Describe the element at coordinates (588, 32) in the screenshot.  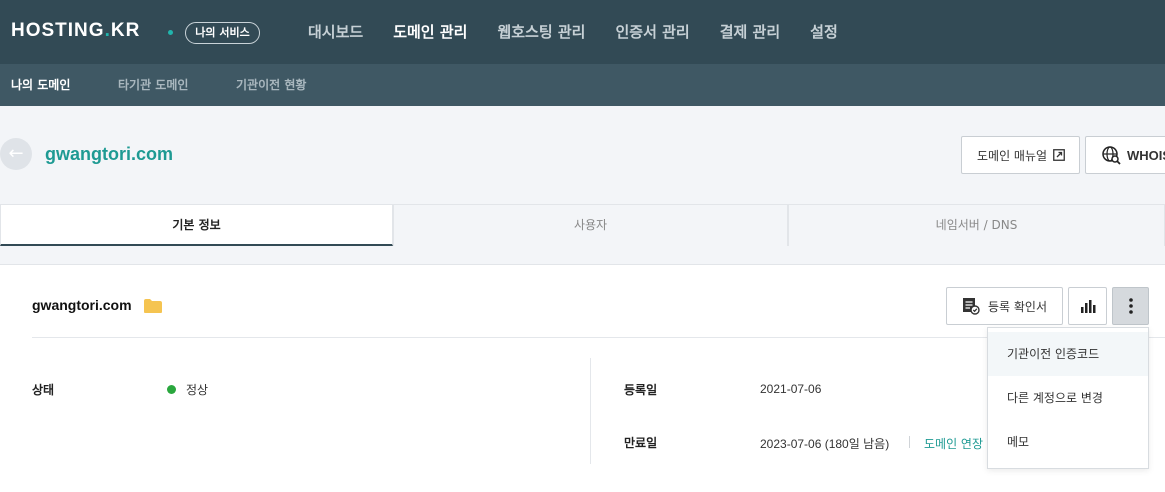
I see `main-nav: 대시보드 도메인 관리 웹호스팅 관리 인증서 관리 결제 관리 설정` at that location.